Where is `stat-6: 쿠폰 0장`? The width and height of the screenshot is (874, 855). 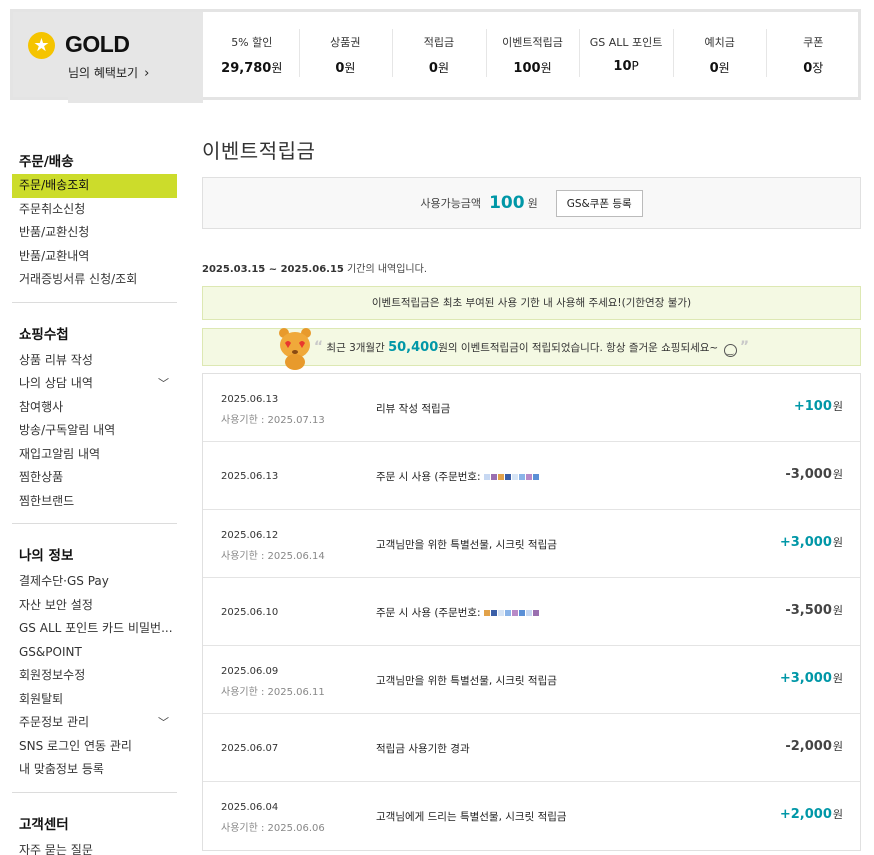
stat-6: 쿠폰 0장 is located at coordinates (813, 54).